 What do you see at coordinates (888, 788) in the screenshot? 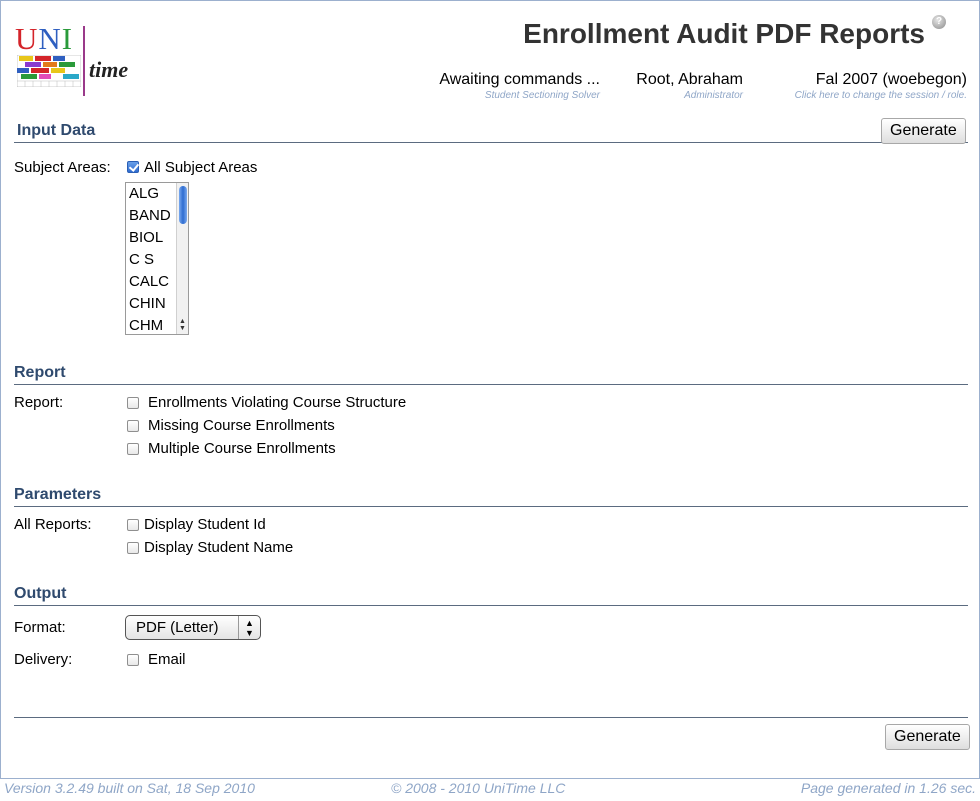
I see `footer-generated-time: Page generated in 1.26 sec.` at bounding box center [888, 788].